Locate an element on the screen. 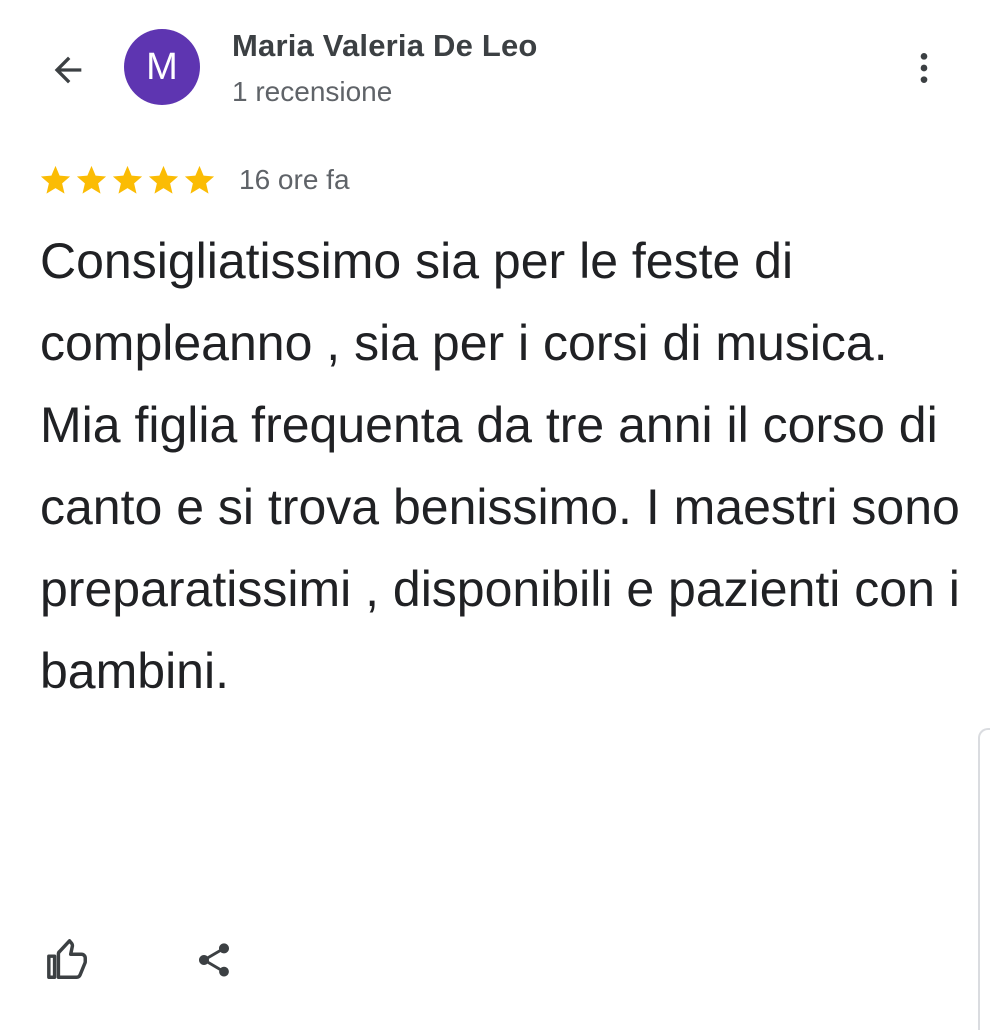  author-review-count: 1 recensione is located at coordinates (312, 91).